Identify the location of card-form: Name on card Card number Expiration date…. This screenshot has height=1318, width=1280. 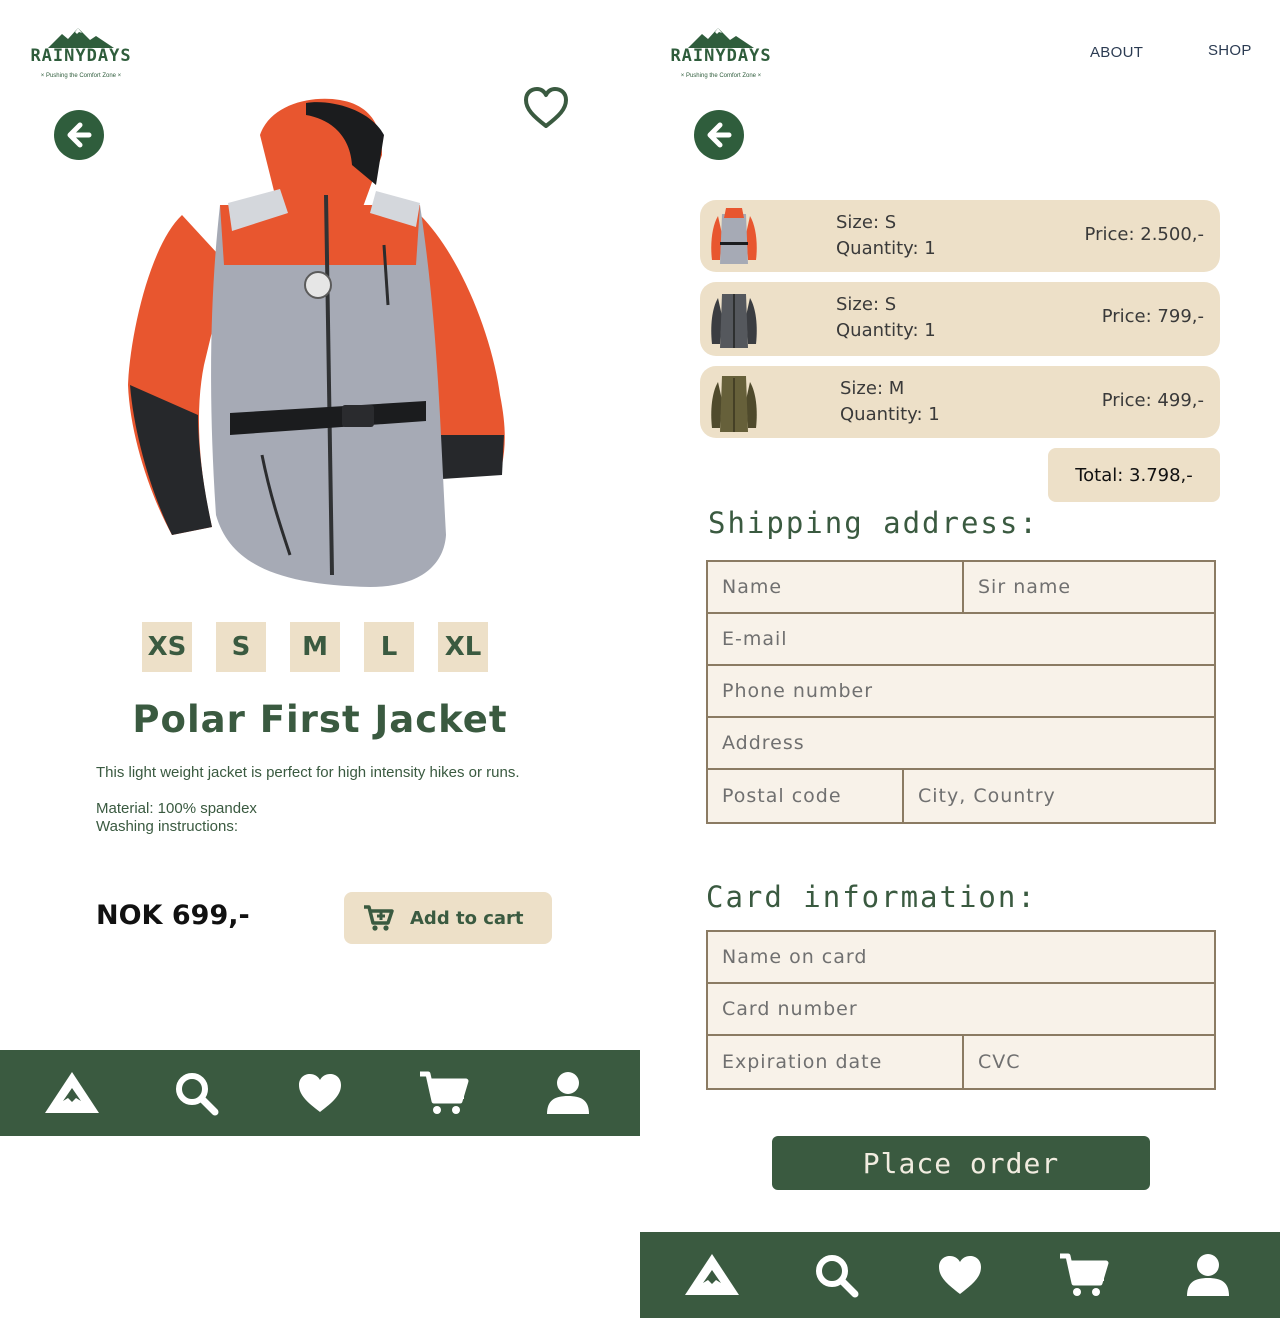
(961, 1010).